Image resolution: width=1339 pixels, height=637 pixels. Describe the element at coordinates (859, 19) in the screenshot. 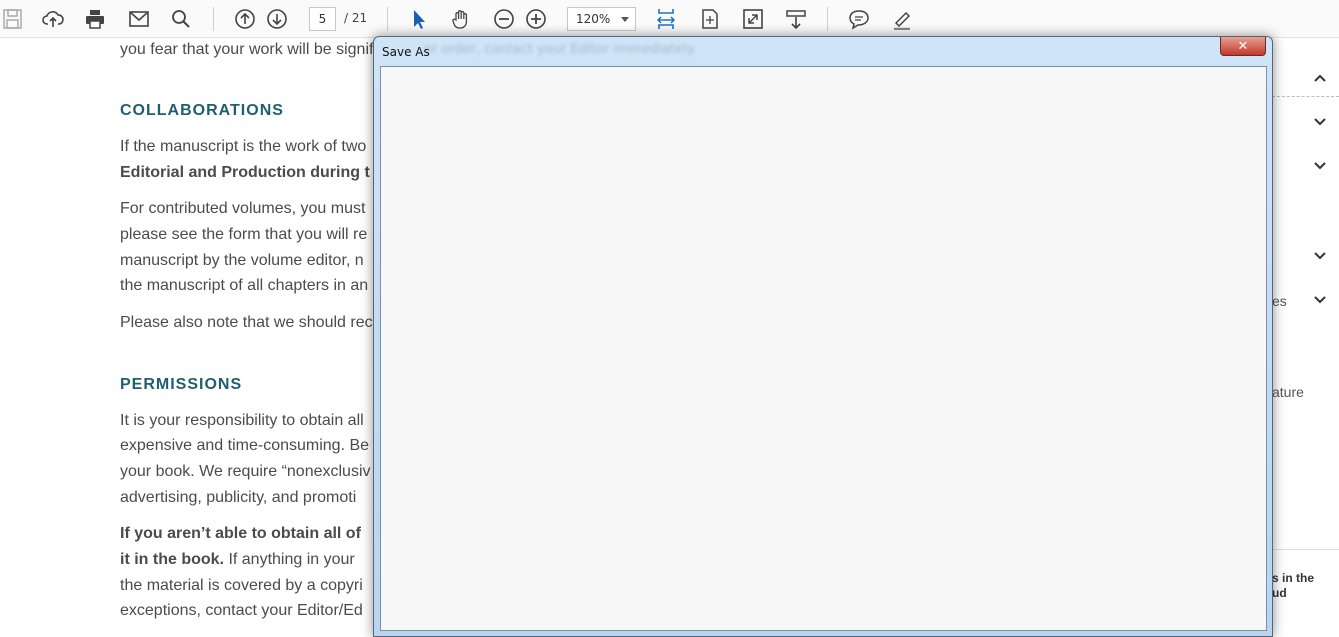

I see `comment-icon` at that location.